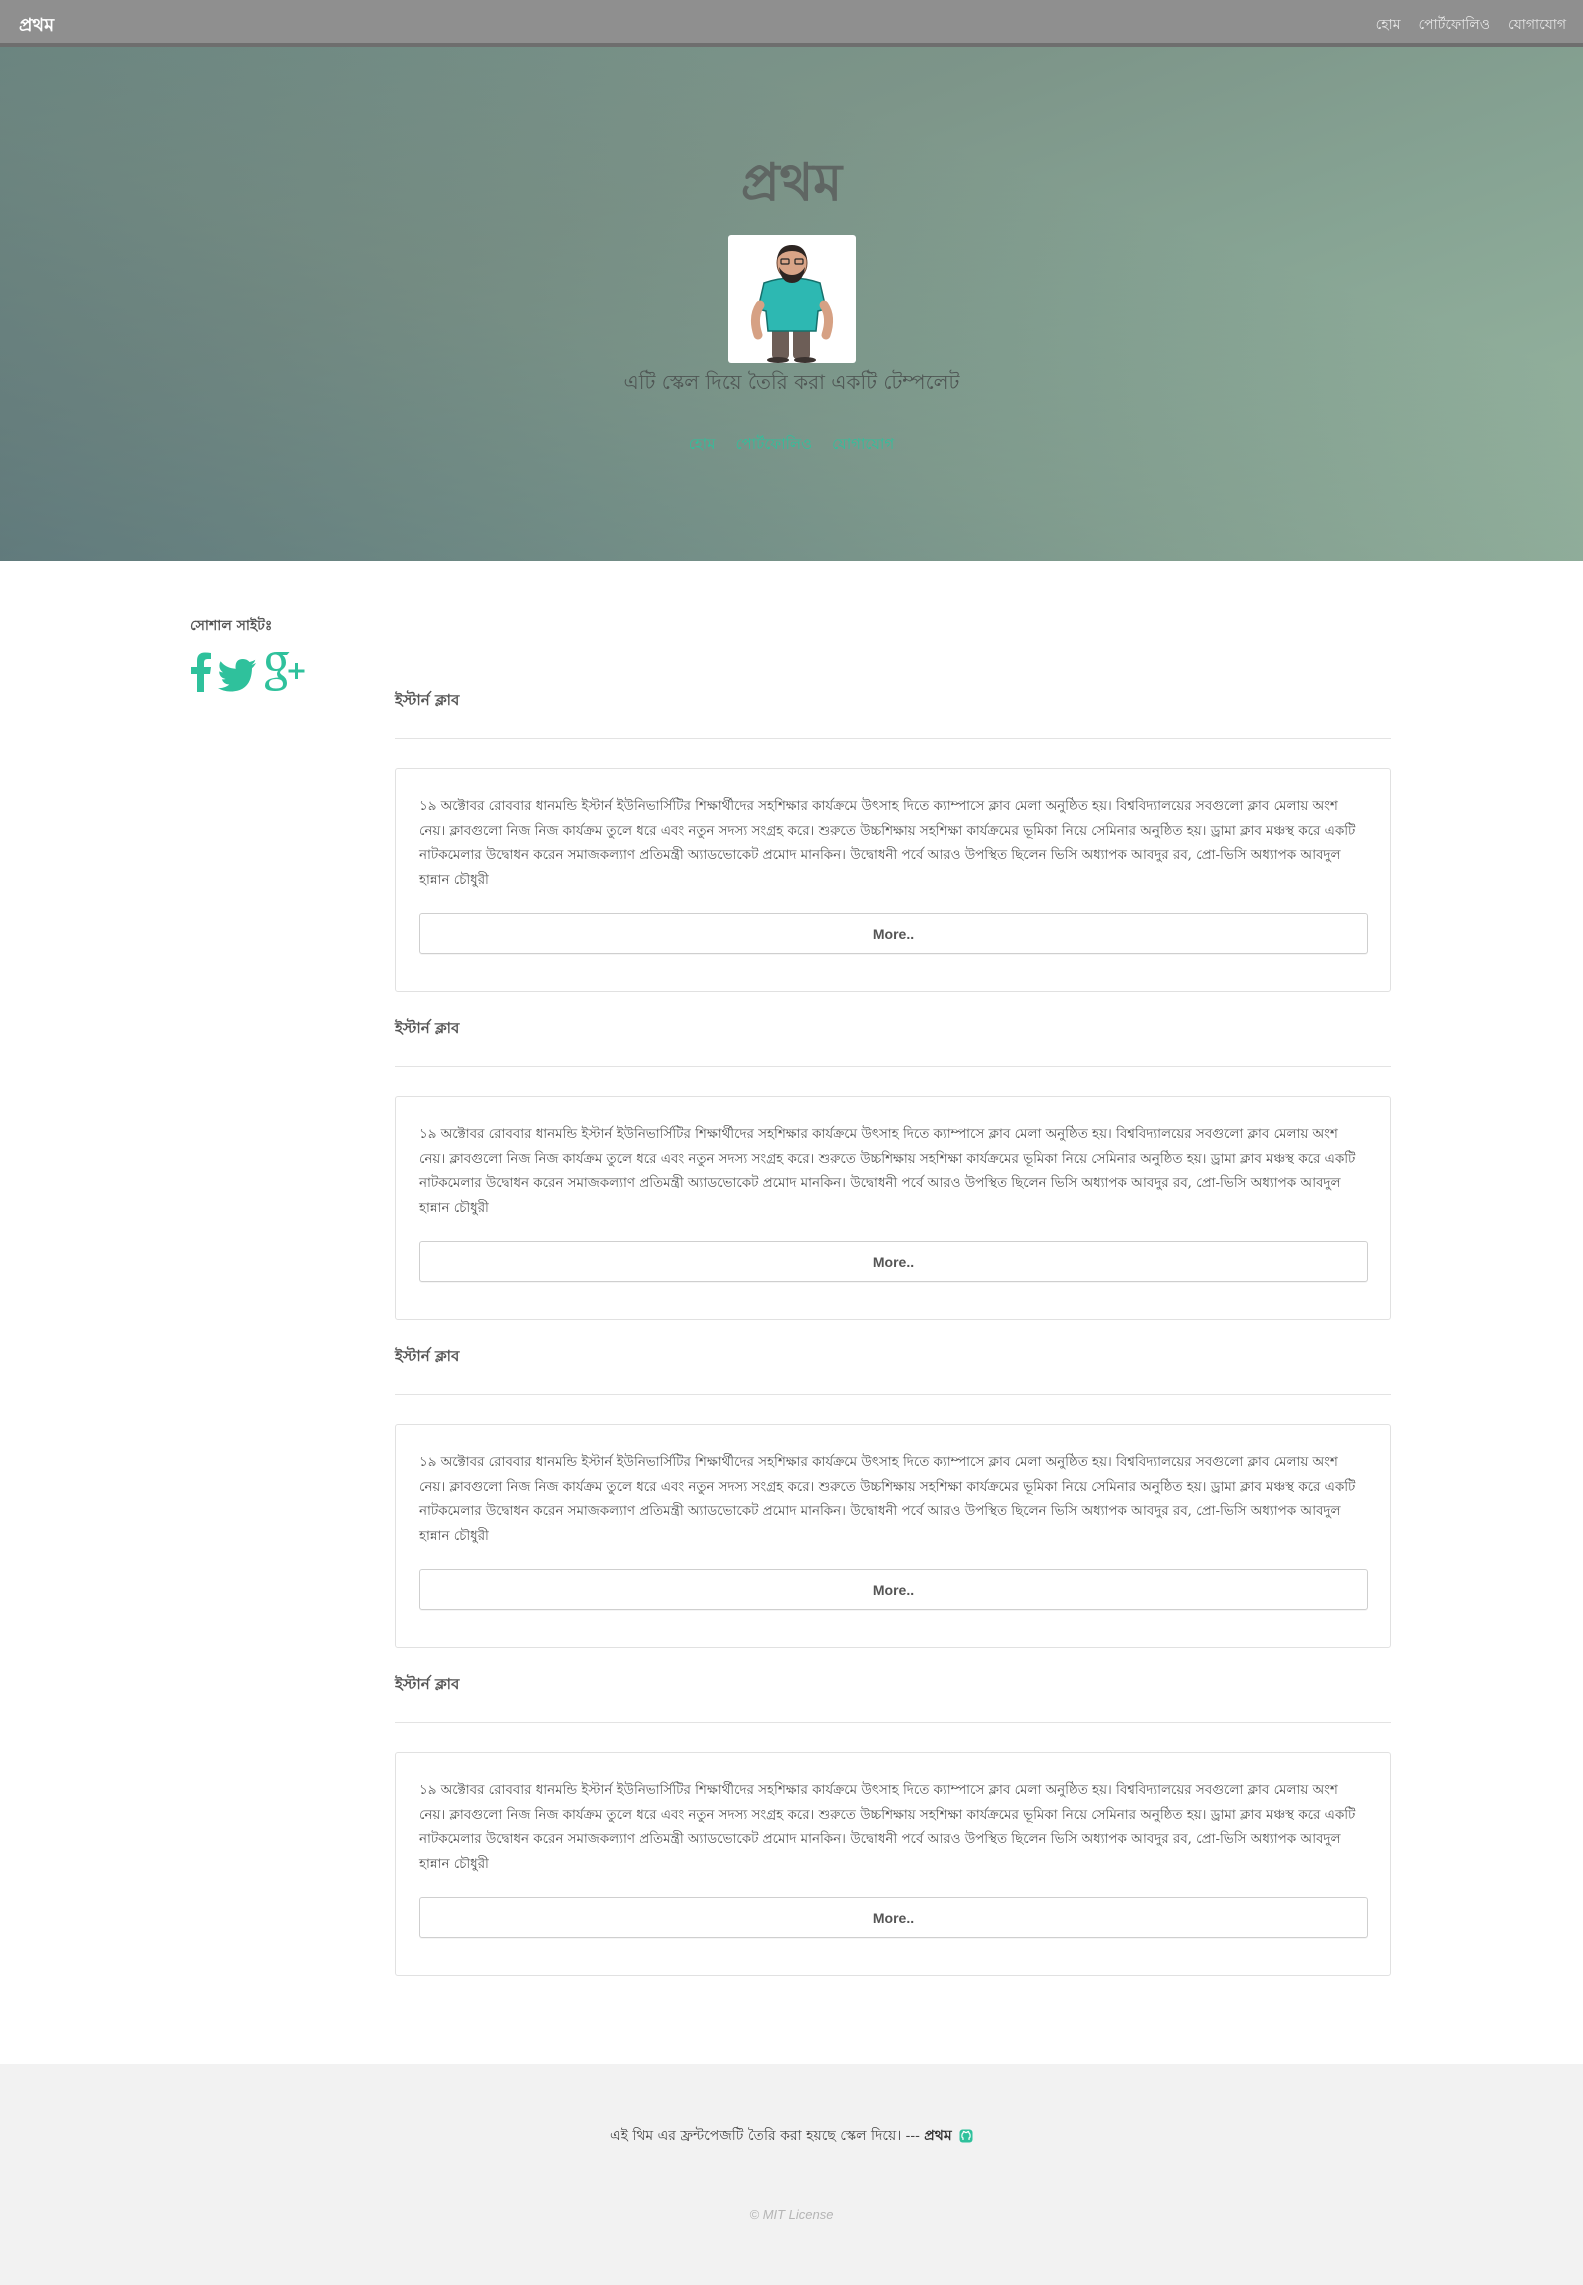 Image resolution: width=1583 pixels, height=2285 pixels. I want to click on social-links, so click(265, 674).